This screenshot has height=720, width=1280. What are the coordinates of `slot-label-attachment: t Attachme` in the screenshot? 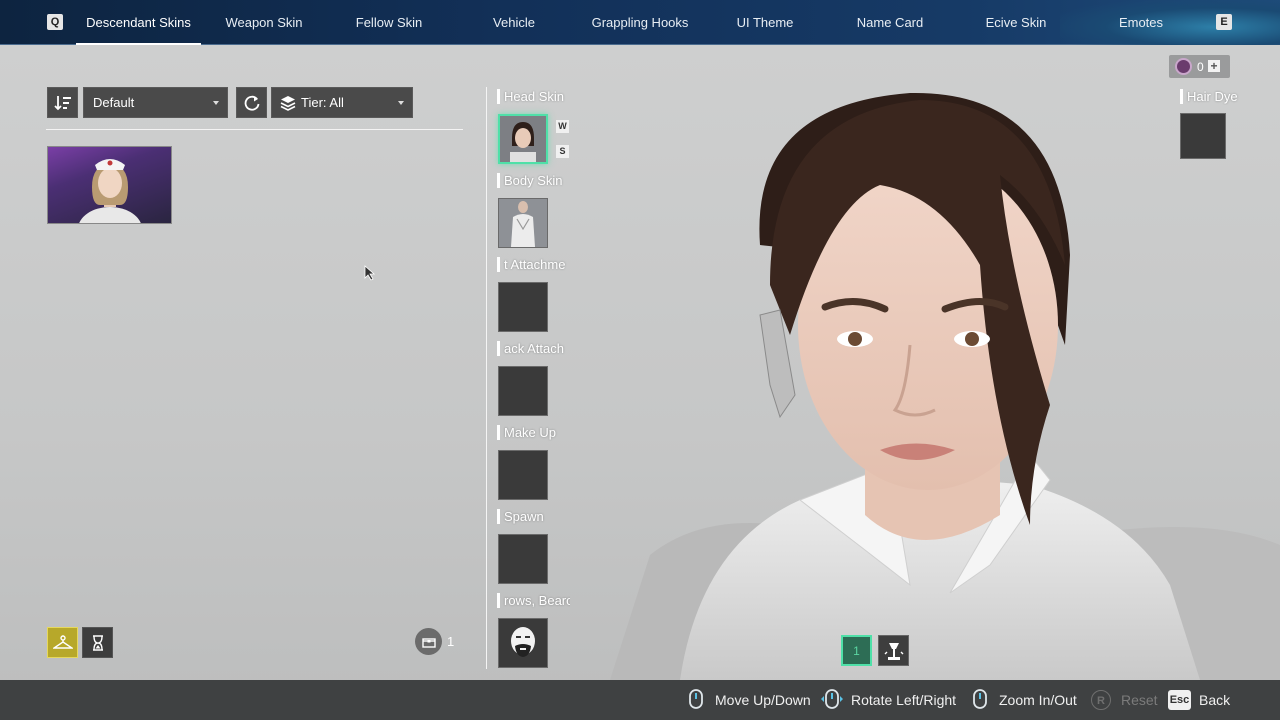 It's located at (533, 264).